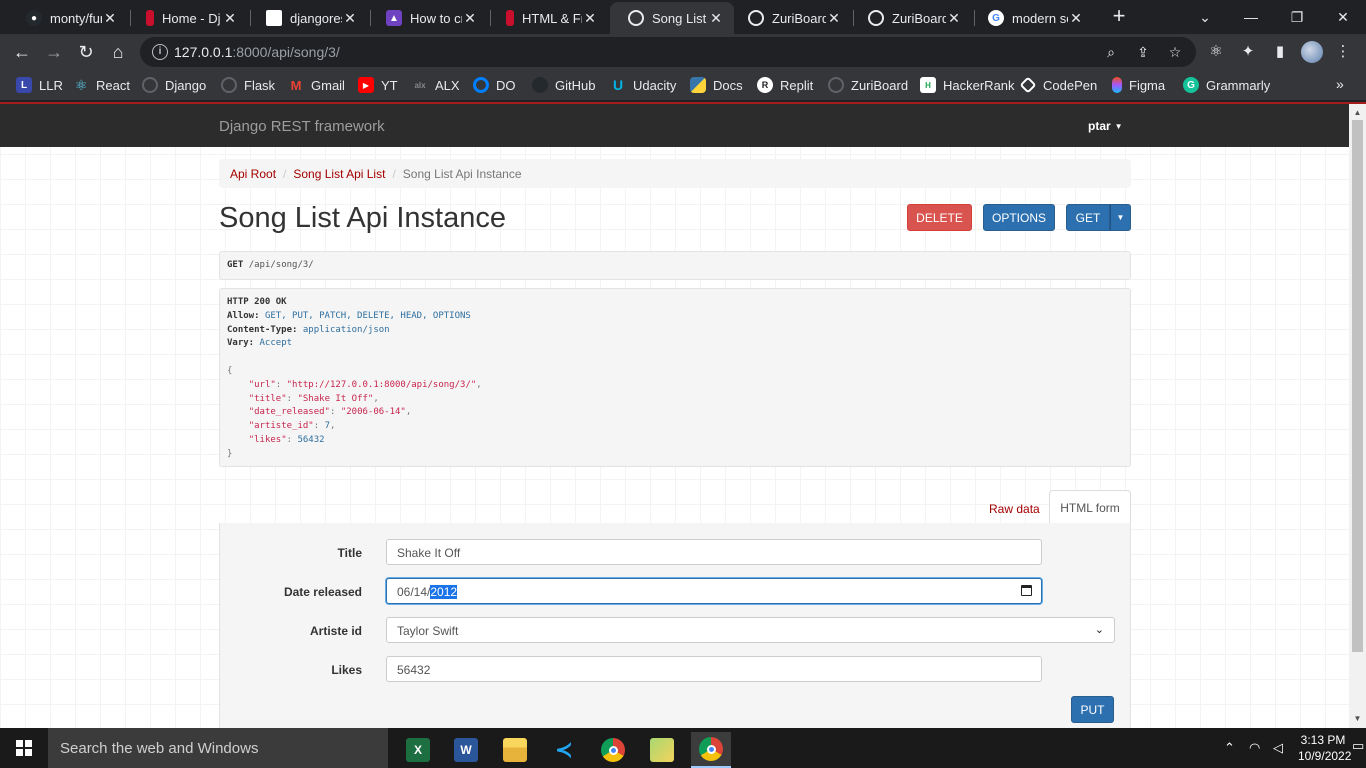 The height and width of the screenshot is (768, 1366). What do you see at coordinates (1119, 16) in the screenshot?
I see `new-tab-button: +` at bounding box center [1119, 16].